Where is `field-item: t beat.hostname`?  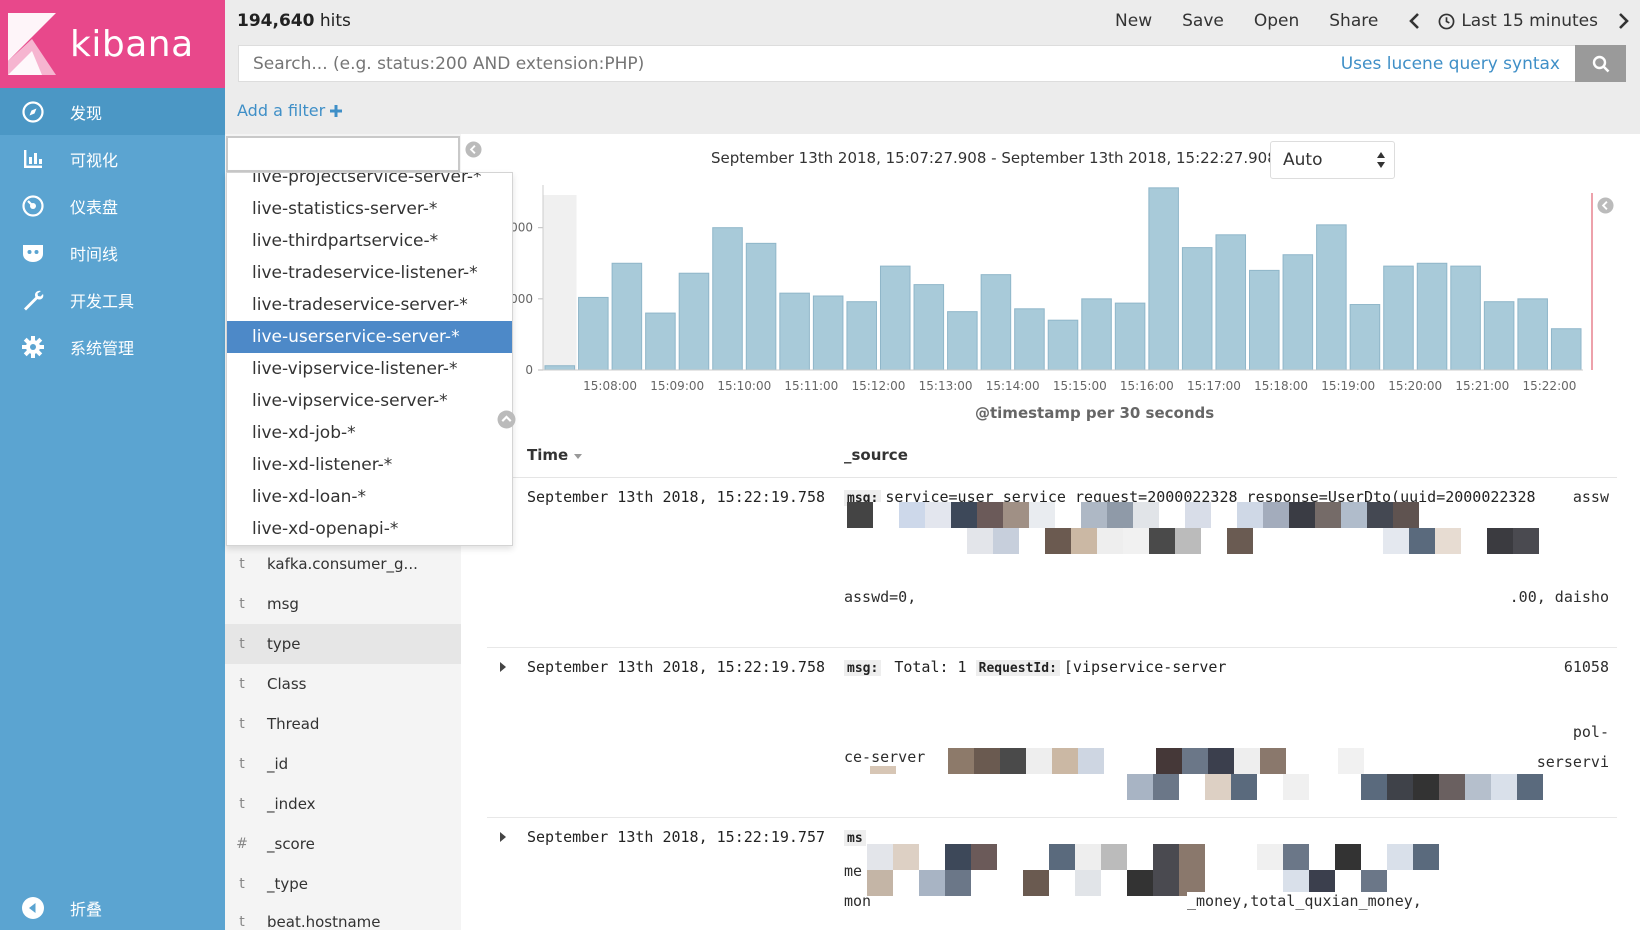
field-item: t beat.hostname is located at coordinates (343, 916).